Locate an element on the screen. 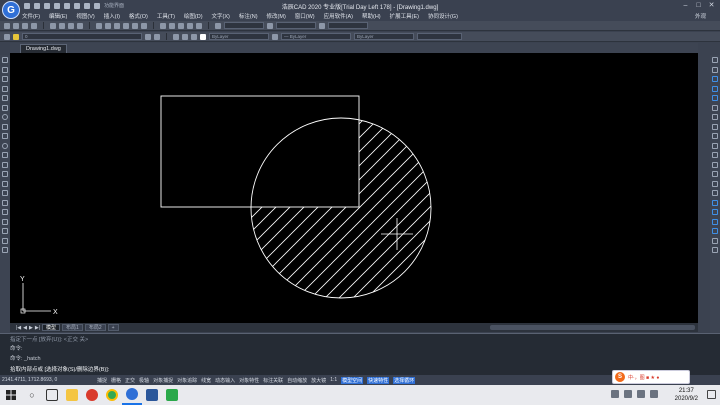  app-icon is located at coordinates (172, 395).